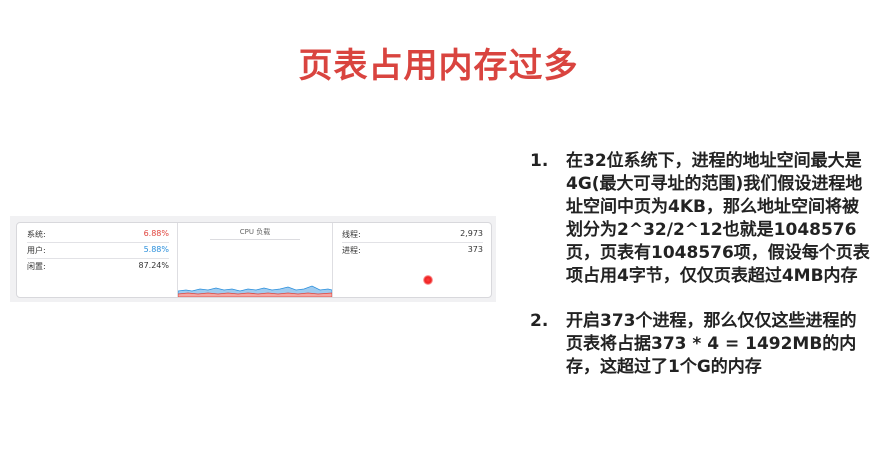 The width and height of the screenshot is (877, 464). What do you see at coordinates (98, 266) in the screenshot?
I see `stat-row-idle: 闲置: 87.24%` at bounding box center [98, 266].